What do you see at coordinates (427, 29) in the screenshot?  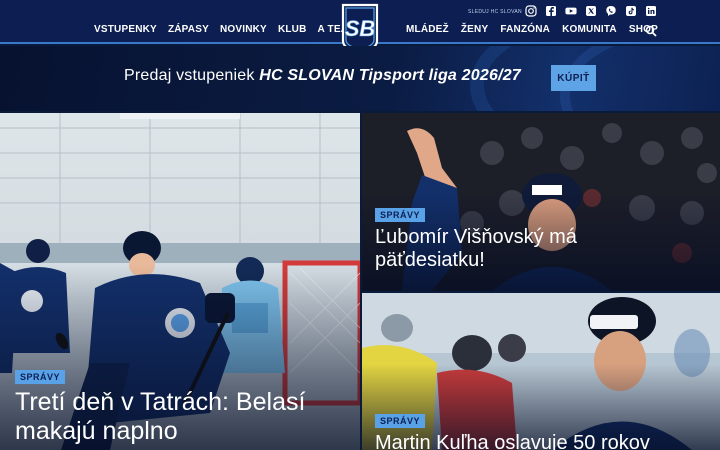 I see `nav-item-mladez: MLÁDEŽ` at bounding box center [427, 29].